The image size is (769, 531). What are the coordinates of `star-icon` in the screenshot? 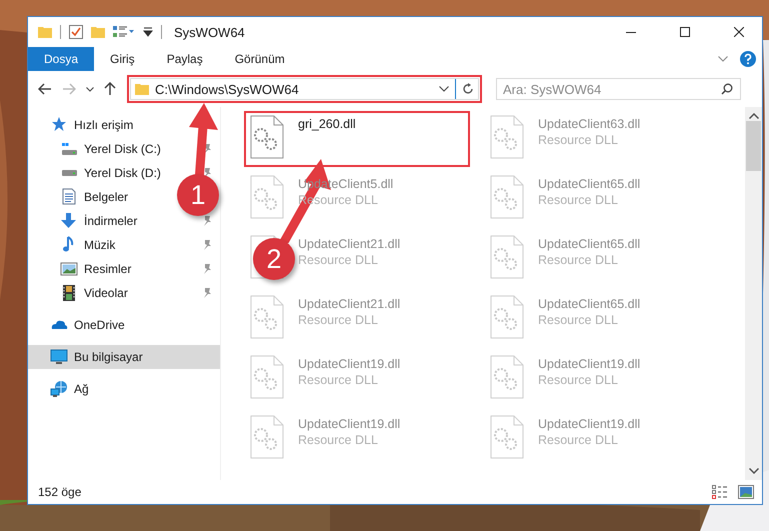 It's located at (59, 125).